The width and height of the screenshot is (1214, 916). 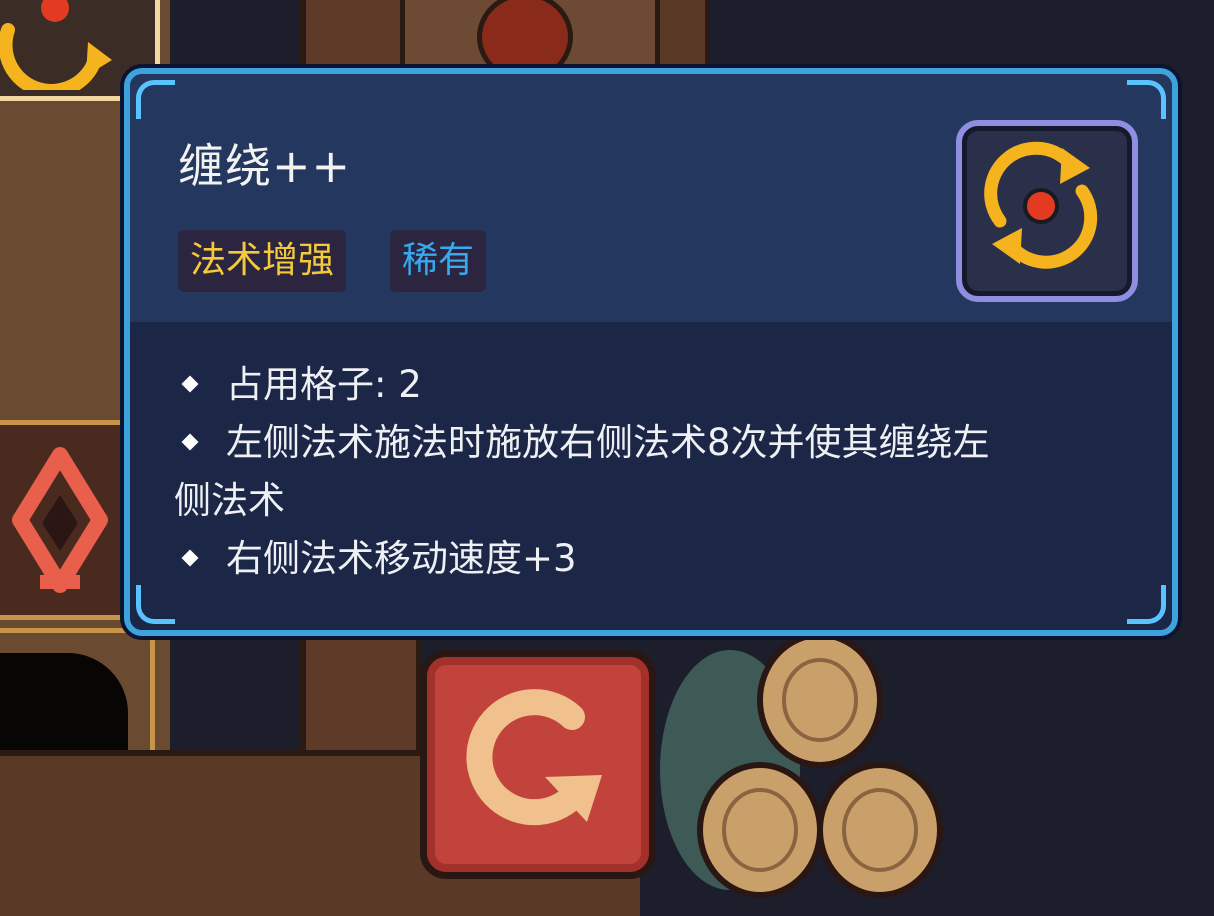 I want to click on circular-arrow-icon, so click(x=534, y=757).